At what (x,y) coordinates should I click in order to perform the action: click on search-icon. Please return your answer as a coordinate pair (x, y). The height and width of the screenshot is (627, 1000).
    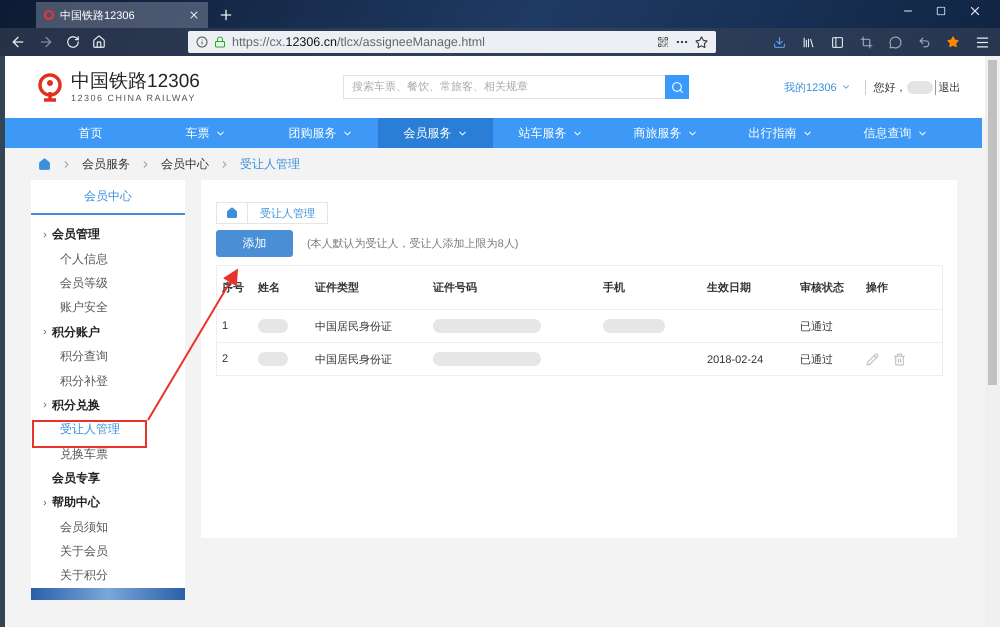
    Looking at the image, I should click on (677, 87).